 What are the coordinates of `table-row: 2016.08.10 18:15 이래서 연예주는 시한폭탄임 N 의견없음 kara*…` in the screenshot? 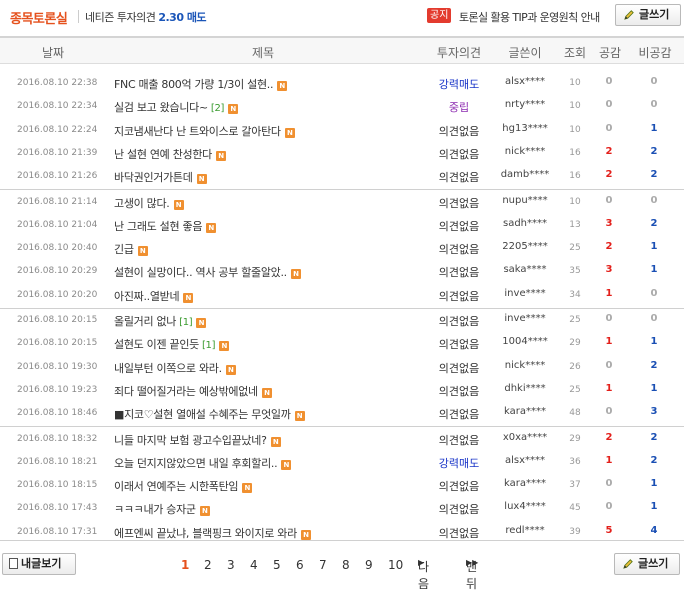 It's located at (342, 485).